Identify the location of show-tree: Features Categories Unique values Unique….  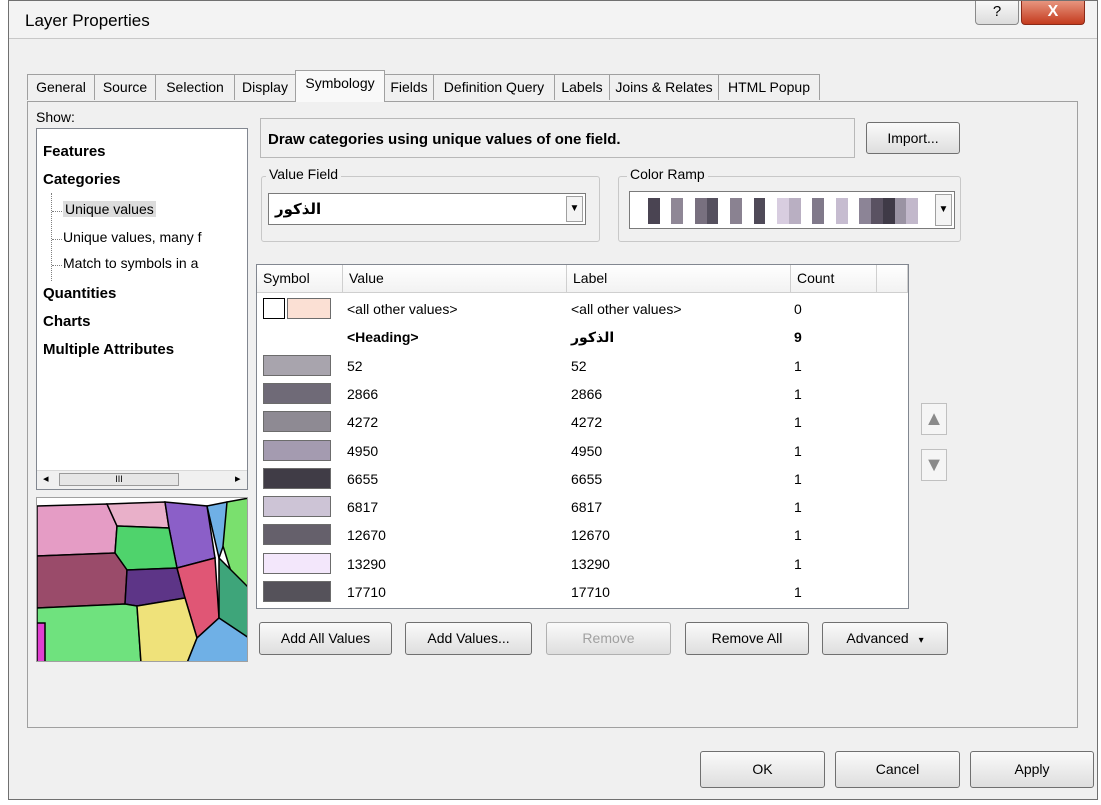
(142, 309).